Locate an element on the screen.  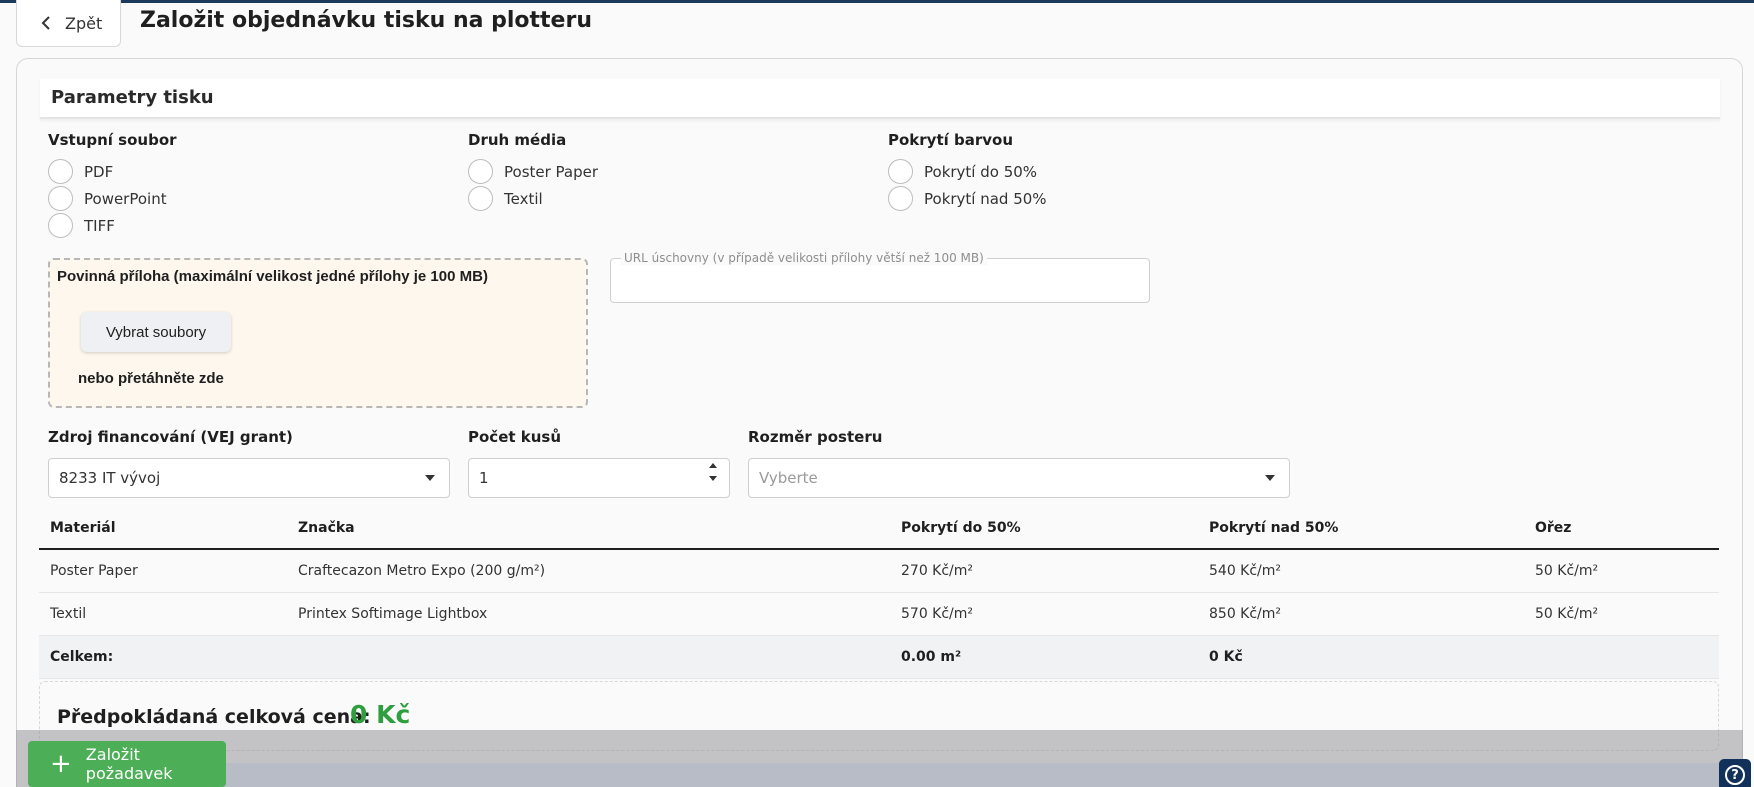
spinner-icon is located at coordinates (713, 472).